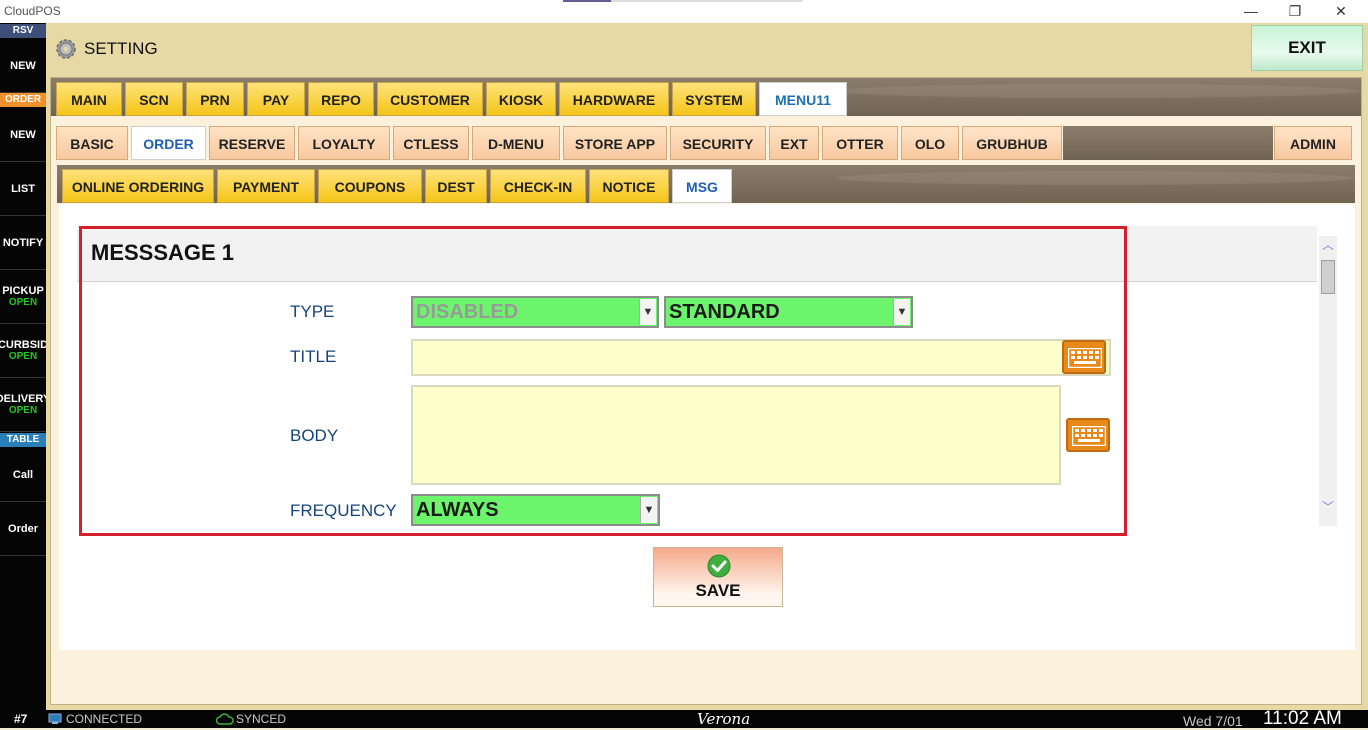 The width and height of the screenshot is (1368, 730). I want to click on page-title: SETTING, so click(121, 48).